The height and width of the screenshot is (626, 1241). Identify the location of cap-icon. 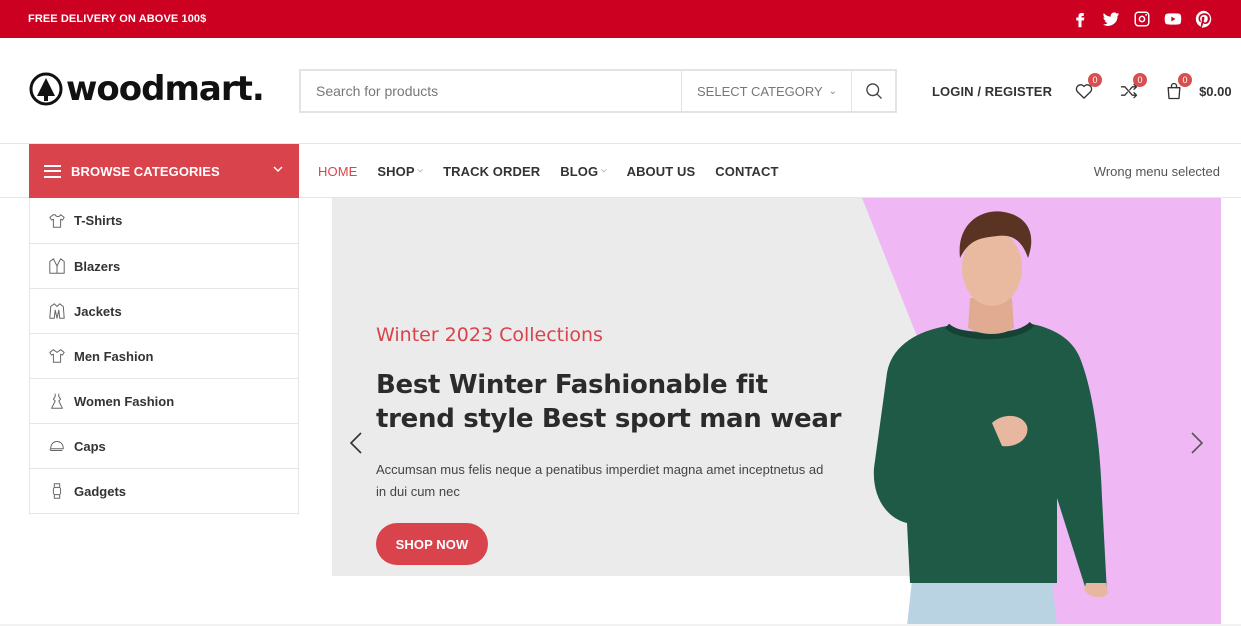
(56, 446).